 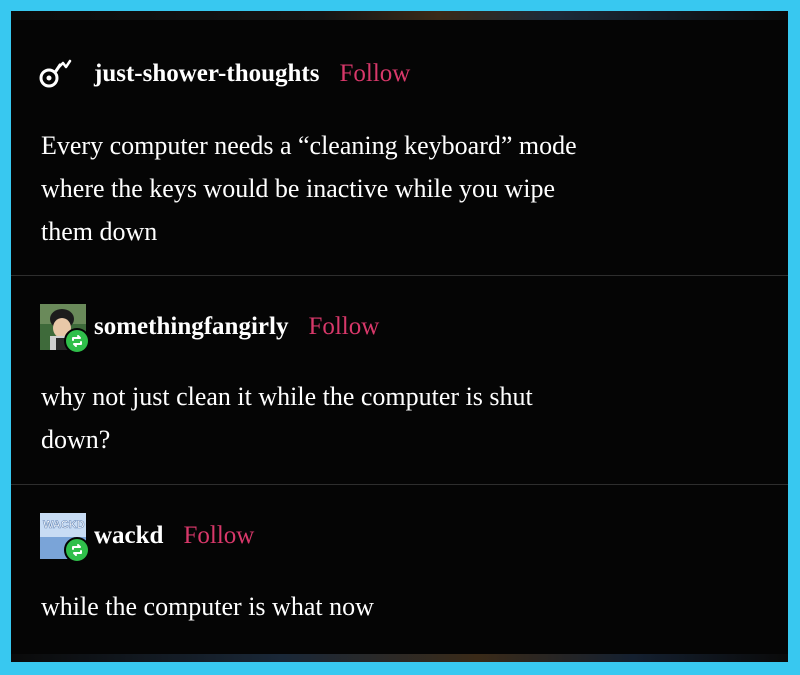 What do you see at coordinates (399, 15) in the screenshot?
I see `top-strip` at bounding box center [399, 15].